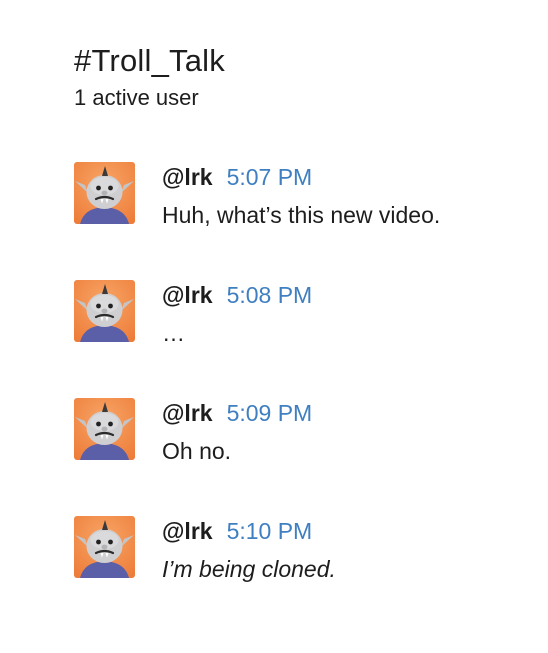  Describe the element at coordinates (270, 177) in the screenshot. I see `message-timestamp: 5:07 PM` at that location.